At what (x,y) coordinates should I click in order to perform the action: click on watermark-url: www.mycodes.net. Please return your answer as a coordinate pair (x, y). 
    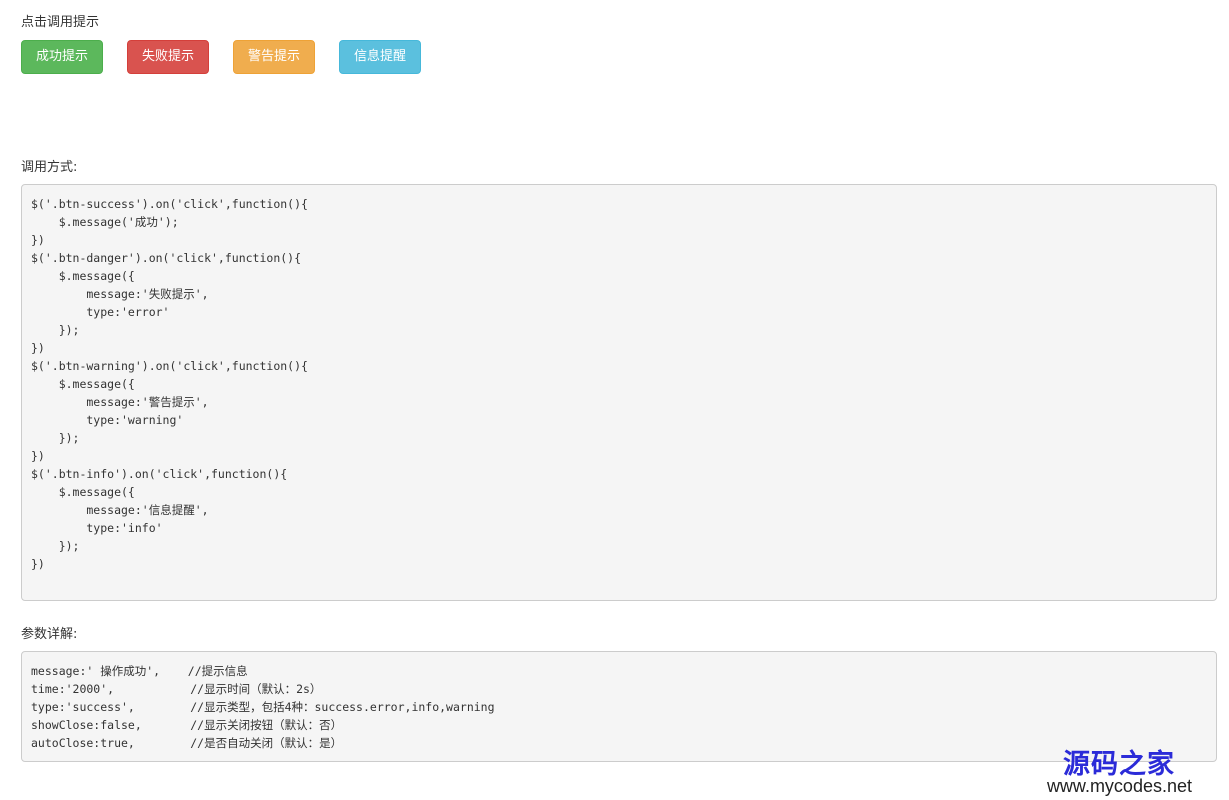
    Looking at the image, I should click on (1119, 786).